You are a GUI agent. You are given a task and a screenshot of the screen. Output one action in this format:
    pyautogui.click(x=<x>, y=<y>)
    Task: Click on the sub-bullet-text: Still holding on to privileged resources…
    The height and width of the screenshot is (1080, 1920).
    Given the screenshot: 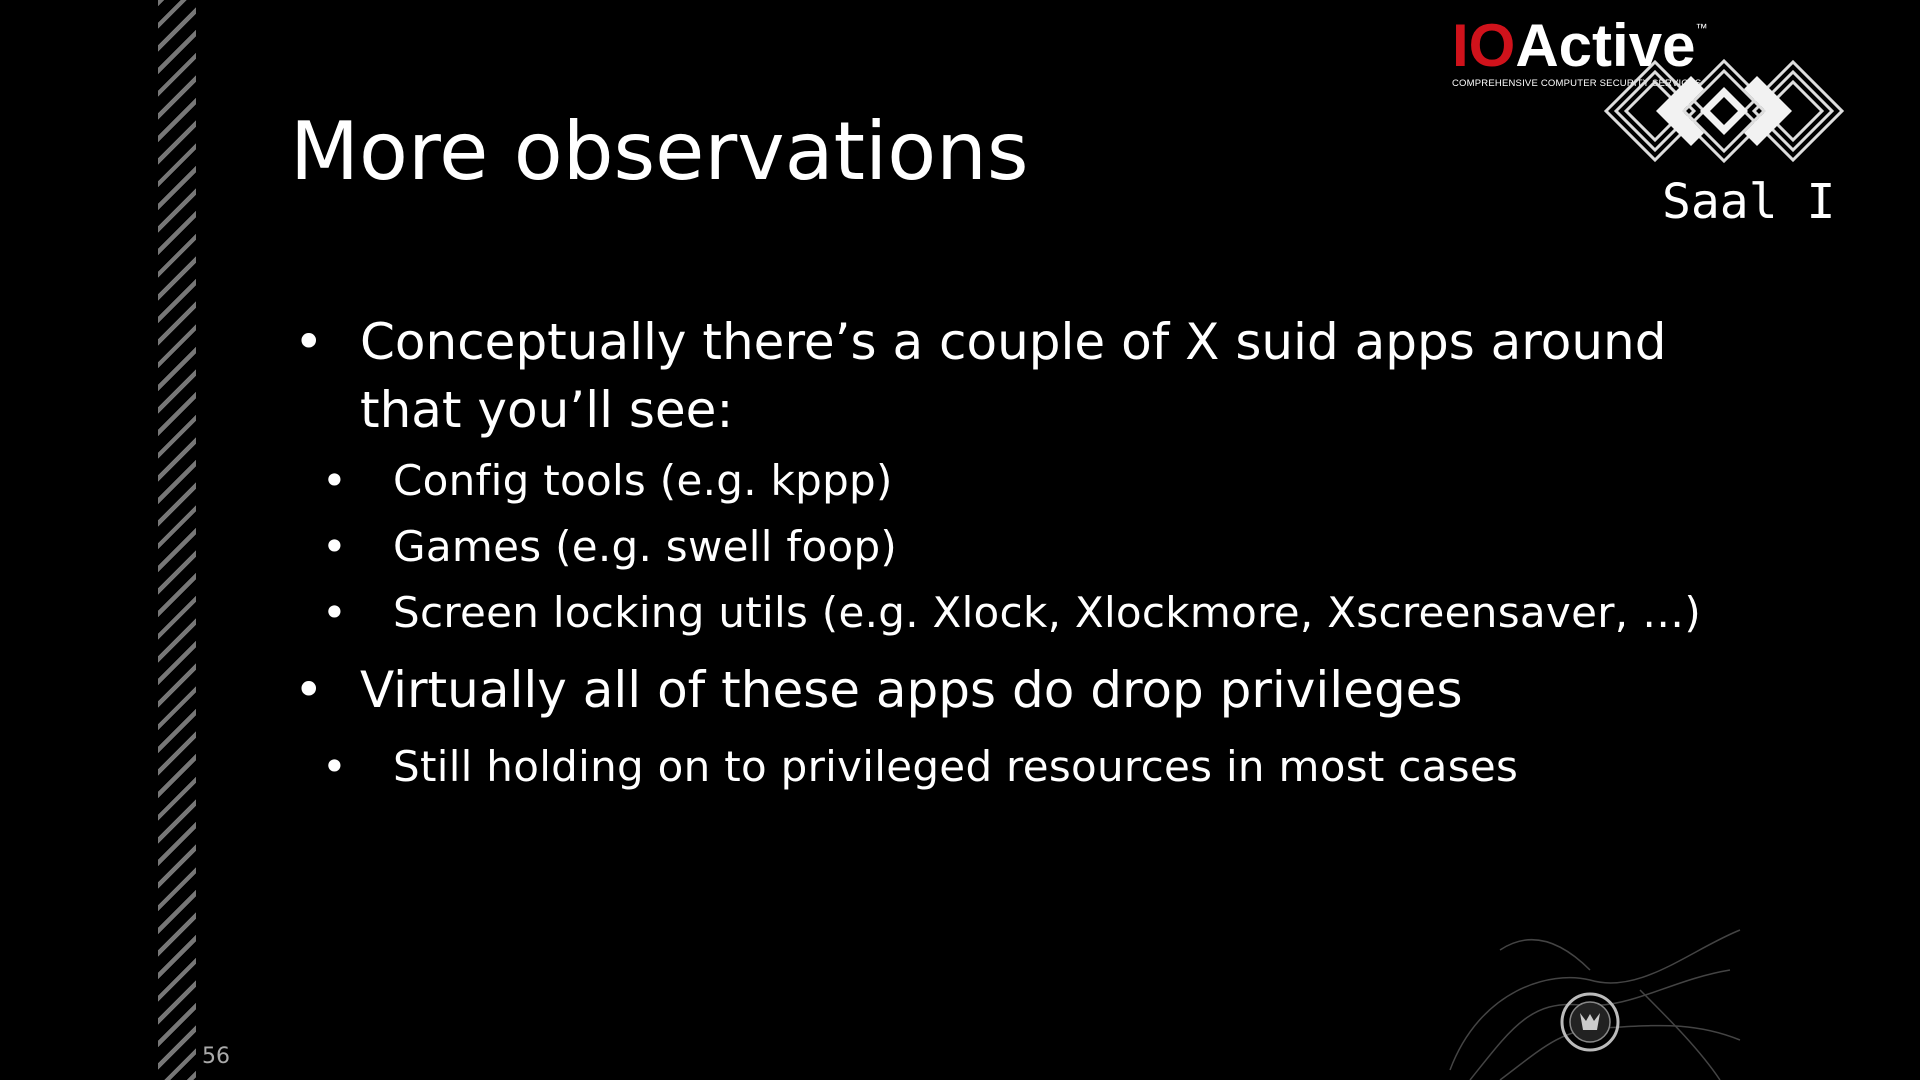 What is the action you would take?
    pyautogui.click(x=956, y=766)
    